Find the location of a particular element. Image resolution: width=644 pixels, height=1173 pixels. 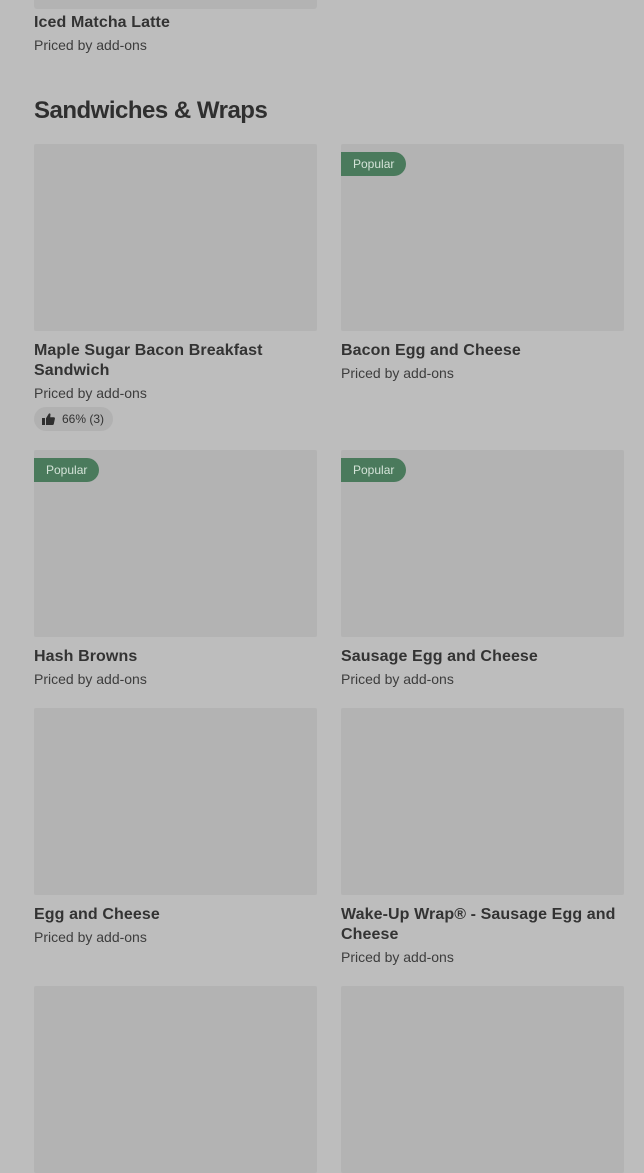

item-name: Wake-Up Wrap® - Sausage Egg and Cheese is located at coordinates (478, 924).